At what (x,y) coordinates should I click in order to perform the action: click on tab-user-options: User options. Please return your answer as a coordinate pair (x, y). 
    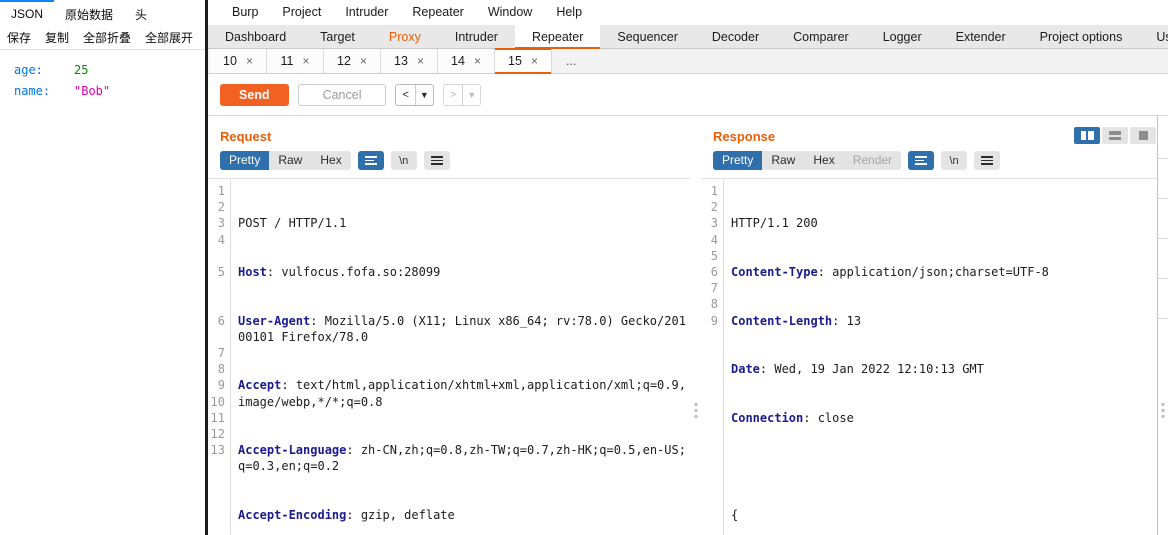
    Looking at the image, I should click on (1153, 36).